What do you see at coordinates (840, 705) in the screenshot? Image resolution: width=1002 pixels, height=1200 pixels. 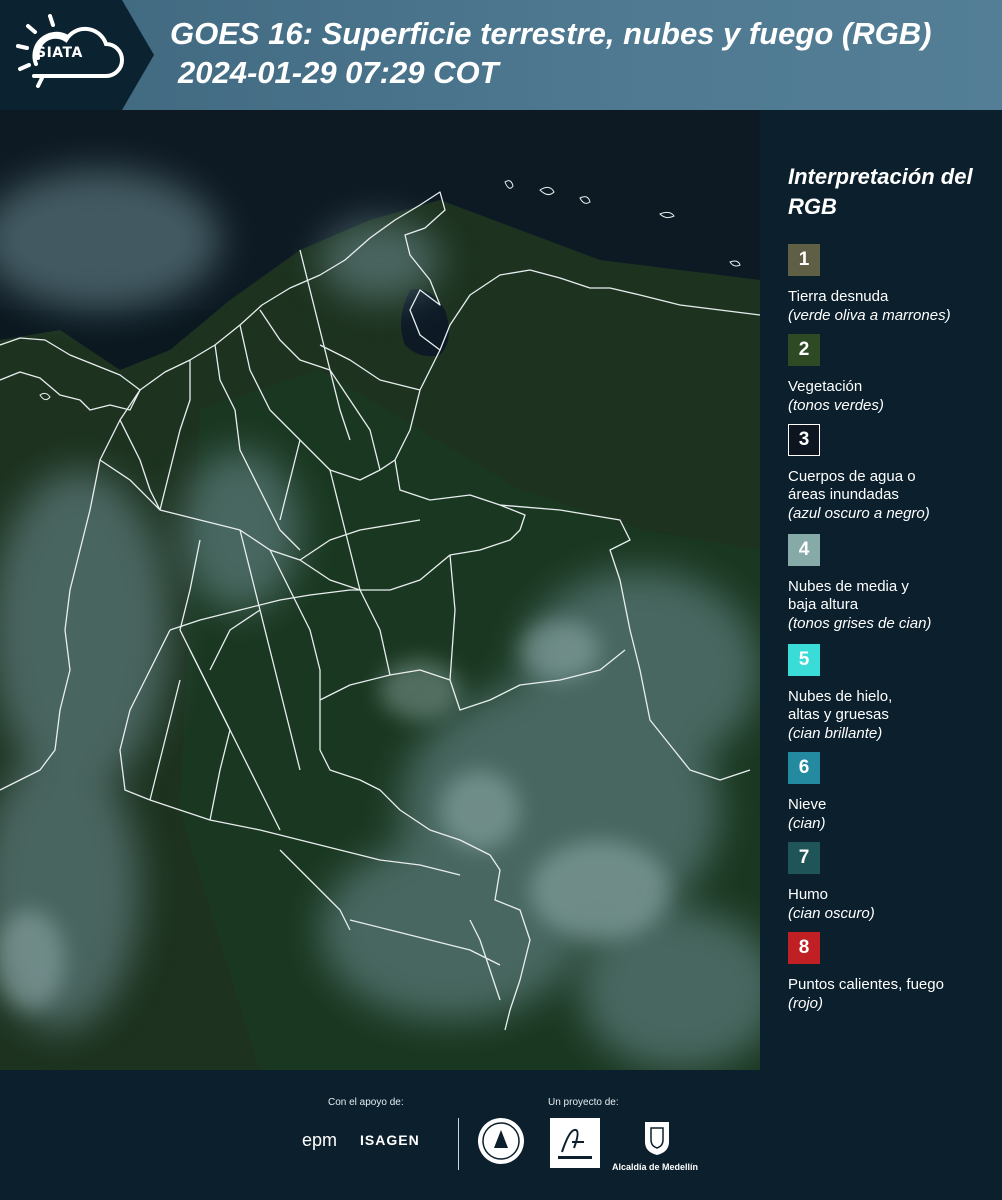 I see `legend-label: Nubes de hielo, altas y gruesas` at bounding box center [840, 705].